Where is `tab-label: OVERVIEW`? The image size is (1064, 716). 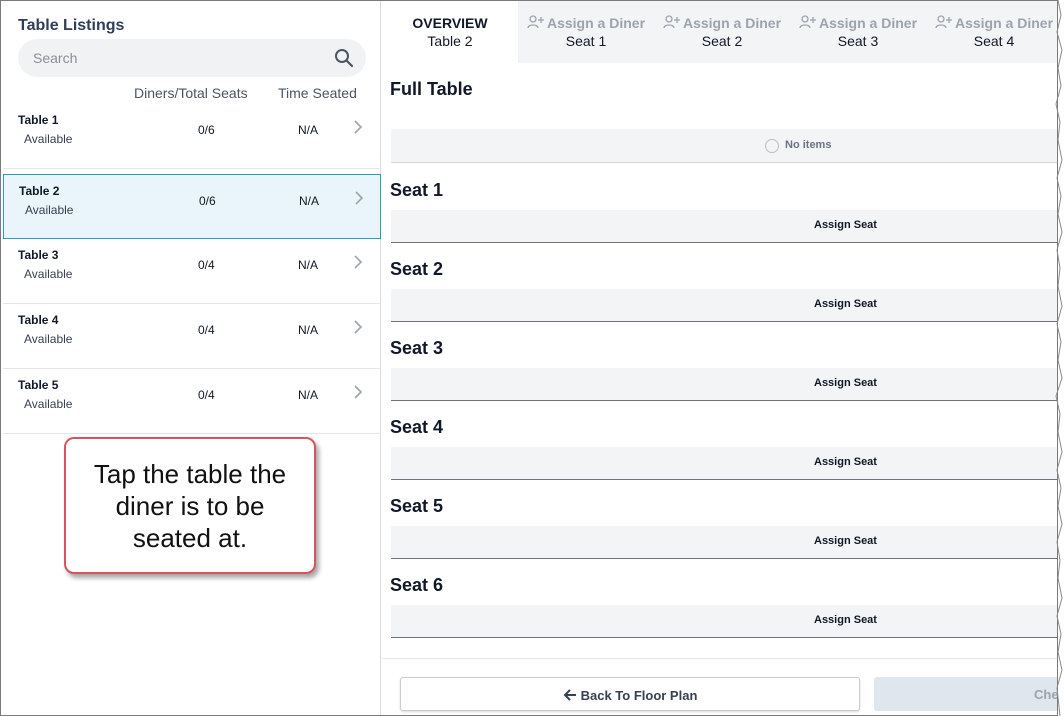
tab-label: OVERVIEW is located at coordinates (450, 23).